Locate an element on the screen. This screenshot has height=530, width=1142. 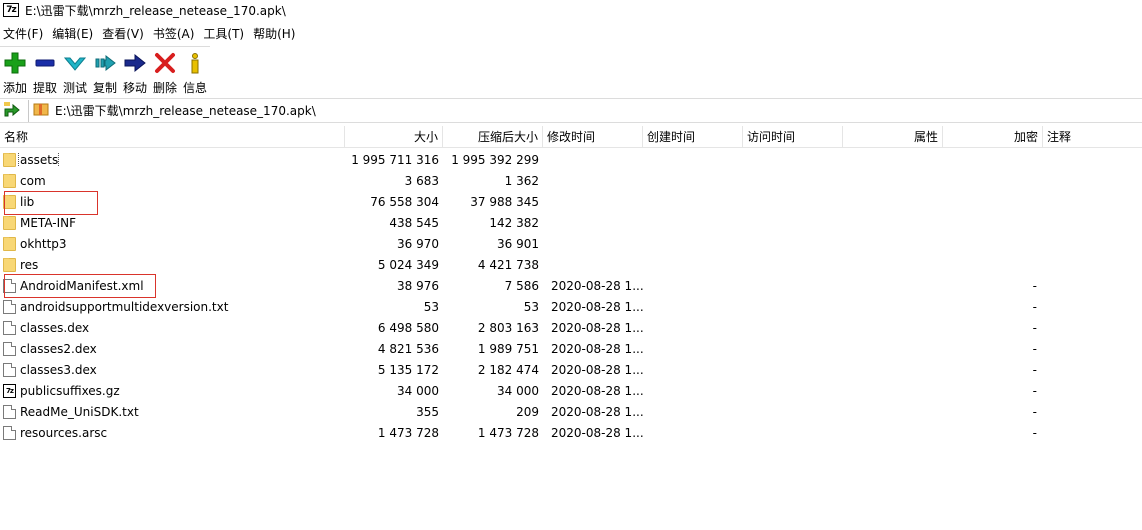
menu-bar: 文件(F) 编辑(E) 查看(V) 书签(A) 工具(T) 帮助(H) is located at coordinates (150, 33).